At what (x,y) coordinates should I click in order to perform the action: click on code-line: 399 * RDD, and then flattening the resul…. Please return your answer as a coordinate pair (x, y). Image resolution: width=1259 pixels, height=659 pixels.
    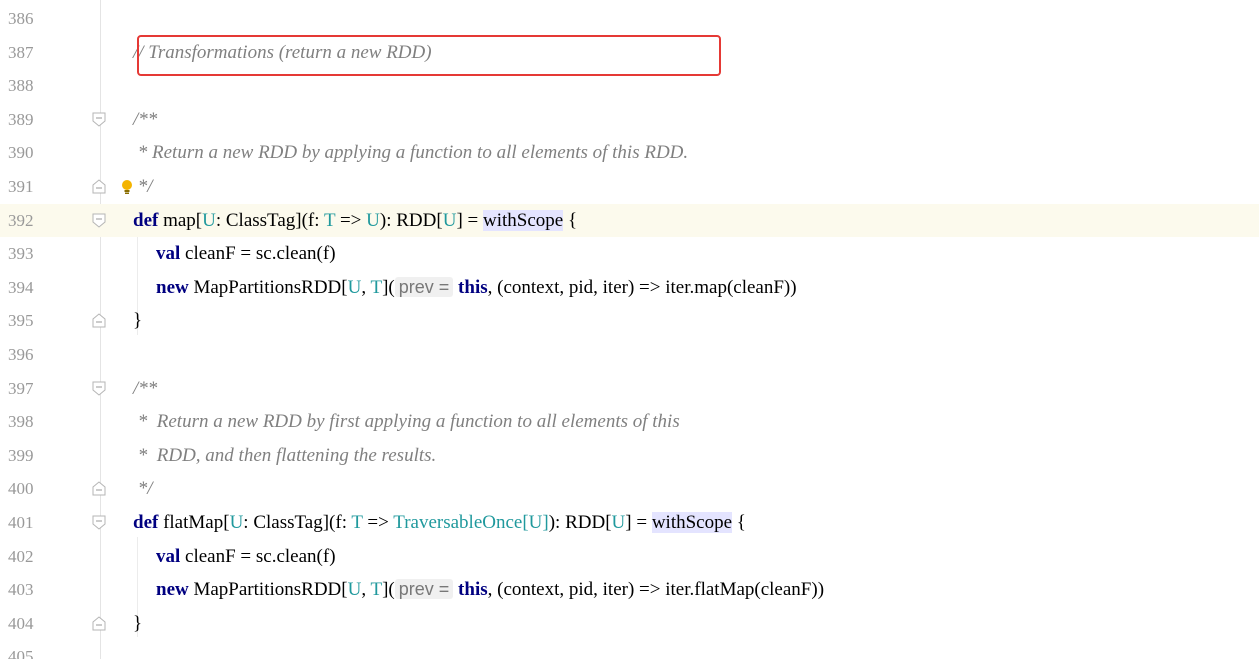
    Looking at the image, I should click on (629, 456).